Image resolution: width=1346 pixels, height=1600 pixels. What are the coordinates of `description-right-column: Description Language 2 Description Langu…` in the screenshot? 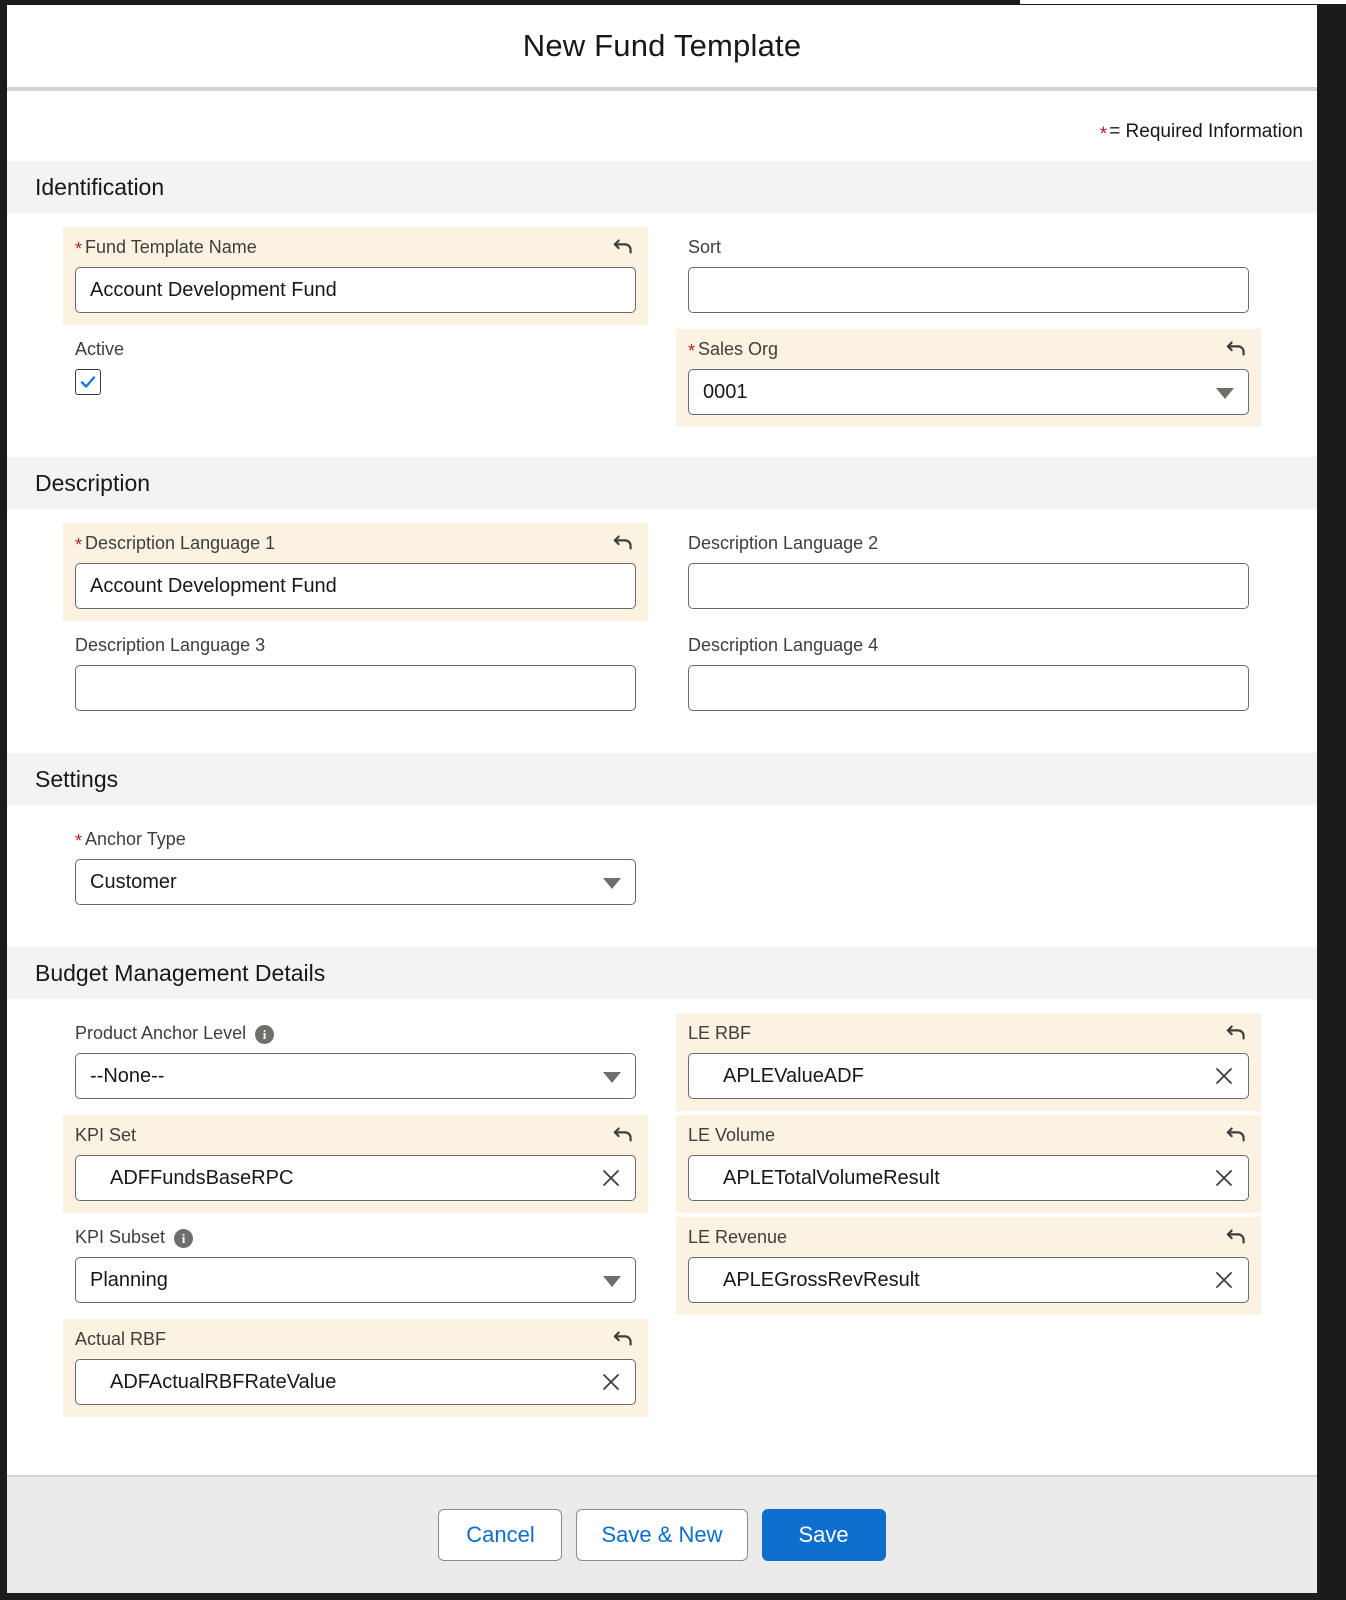 It's located at (968, 625).